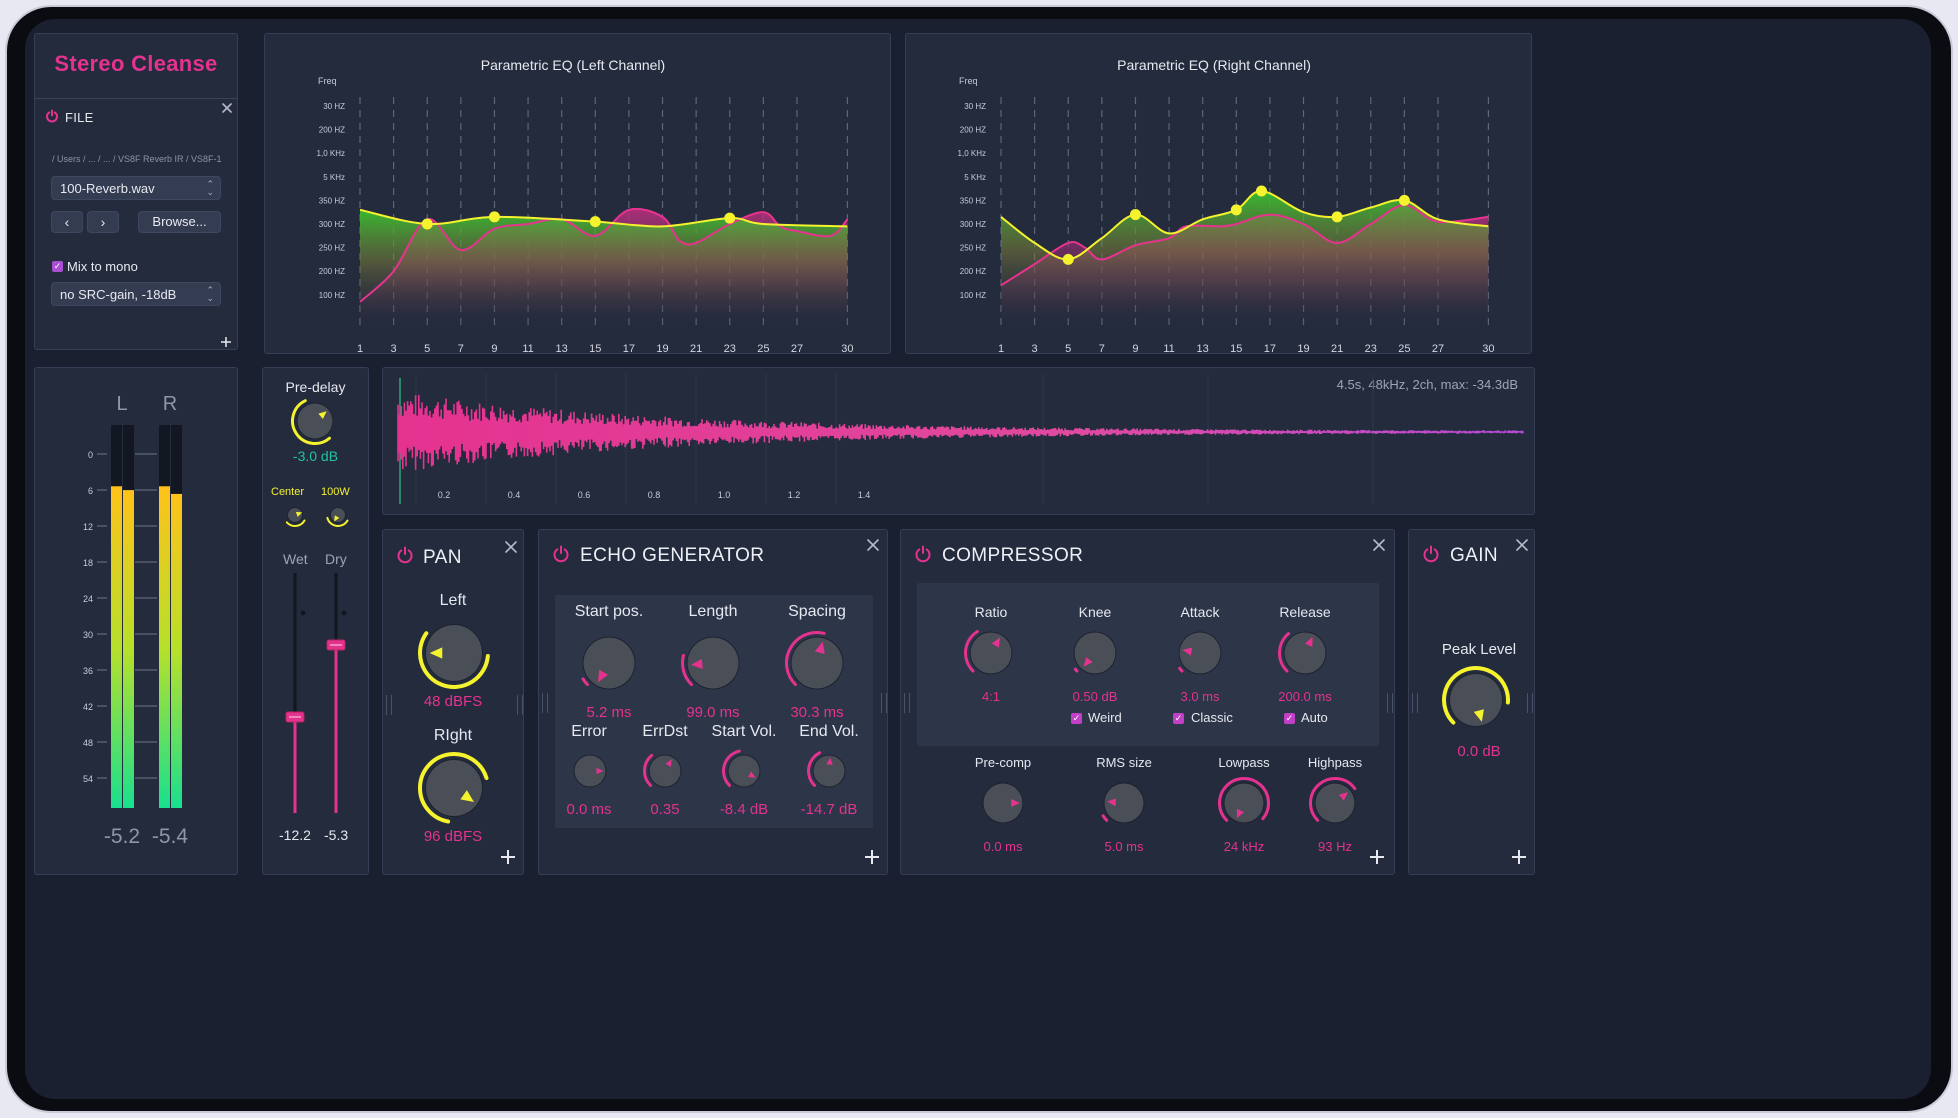  Describe the element at coordinates (829, 771) in the screenshot. I see `echo-endvol-knob` at that location.